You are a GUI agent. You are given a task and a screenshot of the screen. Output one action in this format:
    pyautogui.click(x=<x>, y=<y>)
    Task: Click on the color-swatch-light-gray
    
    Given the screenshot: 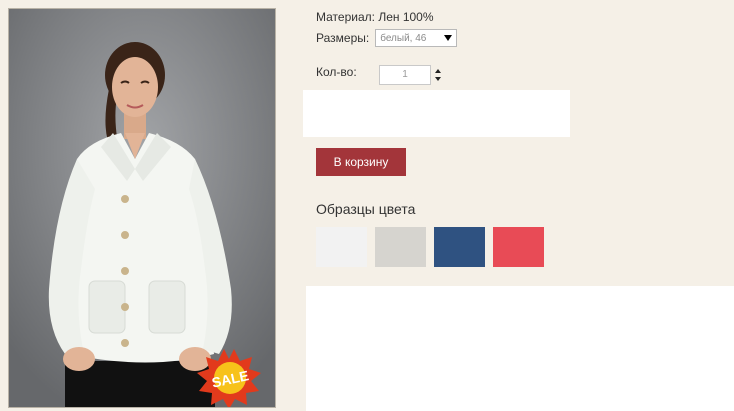 What is the action you would take?
    pyautogui.click(x=400, y=247)
    